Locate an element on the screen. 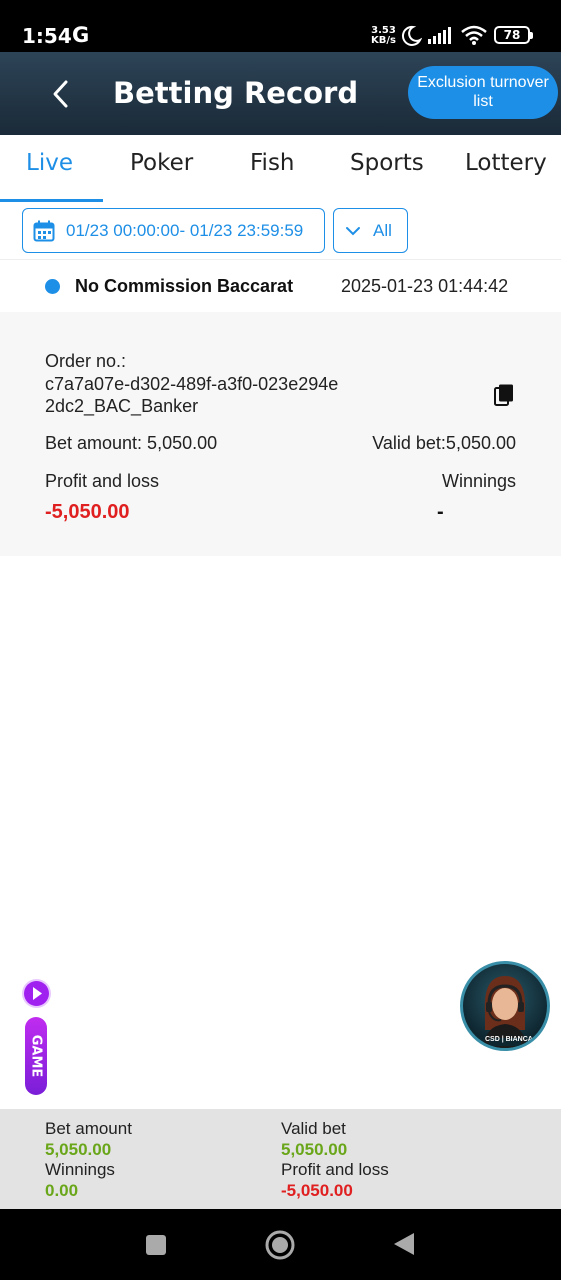 The height and width of the screenshot is (1280, 561). profit-loss-value: -5,050.00 is located at coordinates (87, 512).